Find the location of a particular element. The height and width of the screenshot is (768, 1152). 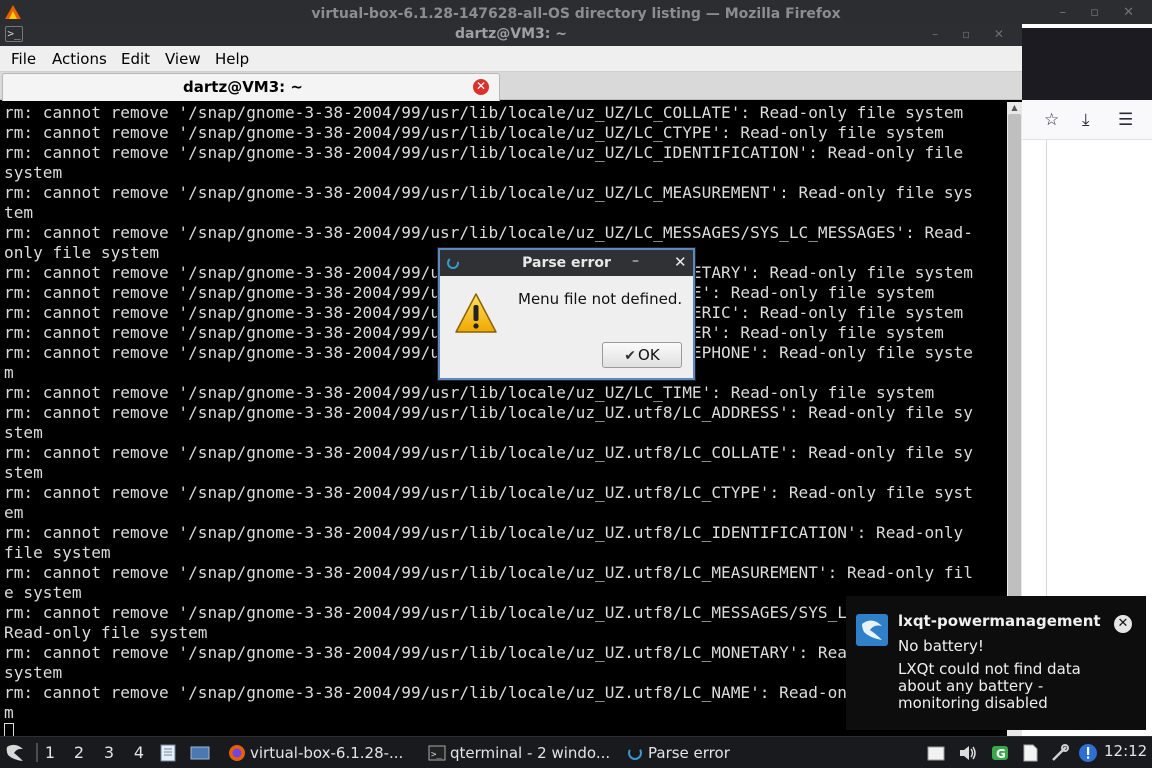

file-manager-icon is located at coordinates (168, 753).